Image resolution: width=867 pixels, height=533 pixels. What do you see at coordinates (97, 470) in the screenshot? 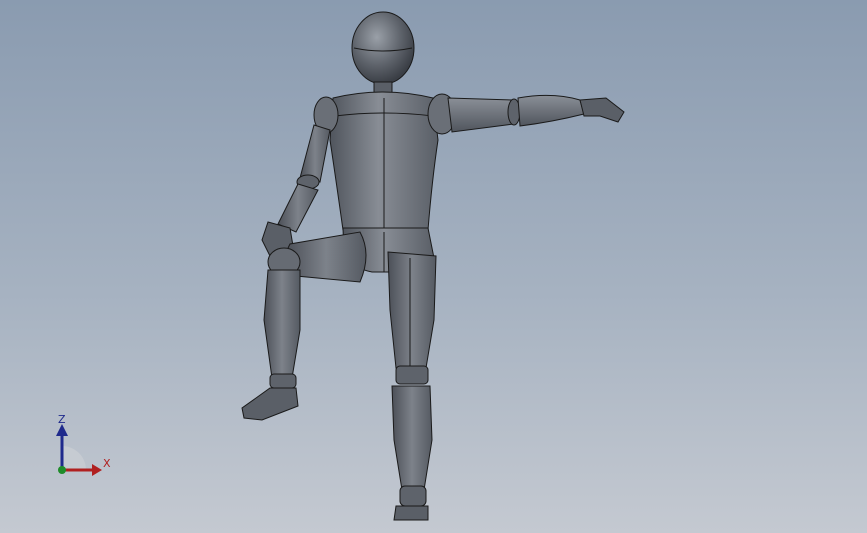
I see `x-axis-arrowhead` at bounding box center [97, 470].